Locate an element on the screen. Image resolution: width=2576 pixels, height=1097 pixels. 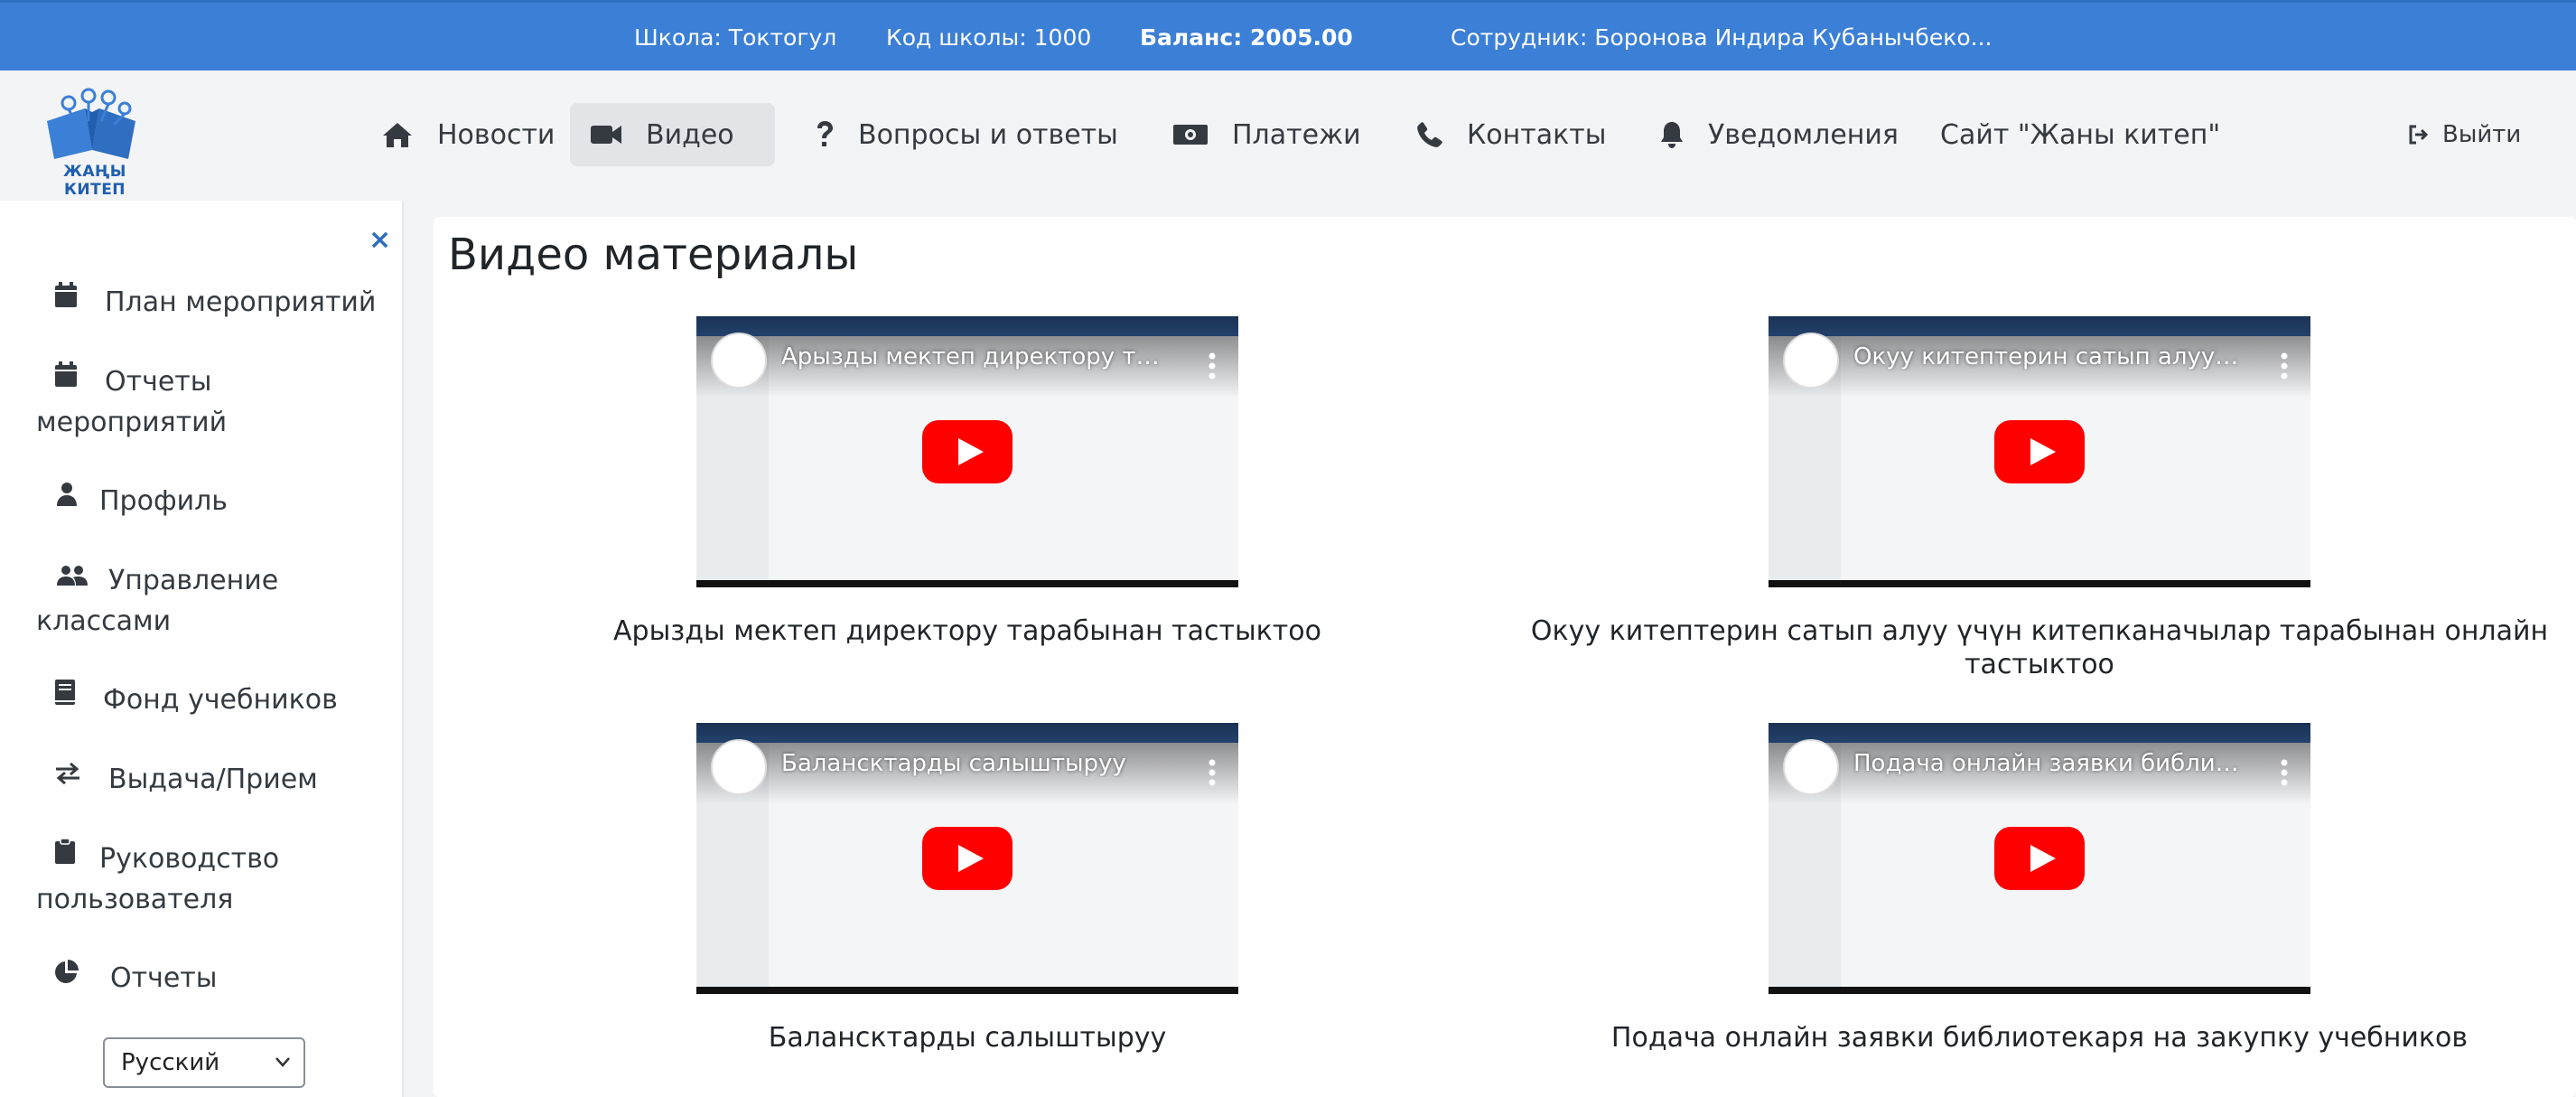
sidebar-item-label: Фонд учебников is located at coordinates (220, 700).